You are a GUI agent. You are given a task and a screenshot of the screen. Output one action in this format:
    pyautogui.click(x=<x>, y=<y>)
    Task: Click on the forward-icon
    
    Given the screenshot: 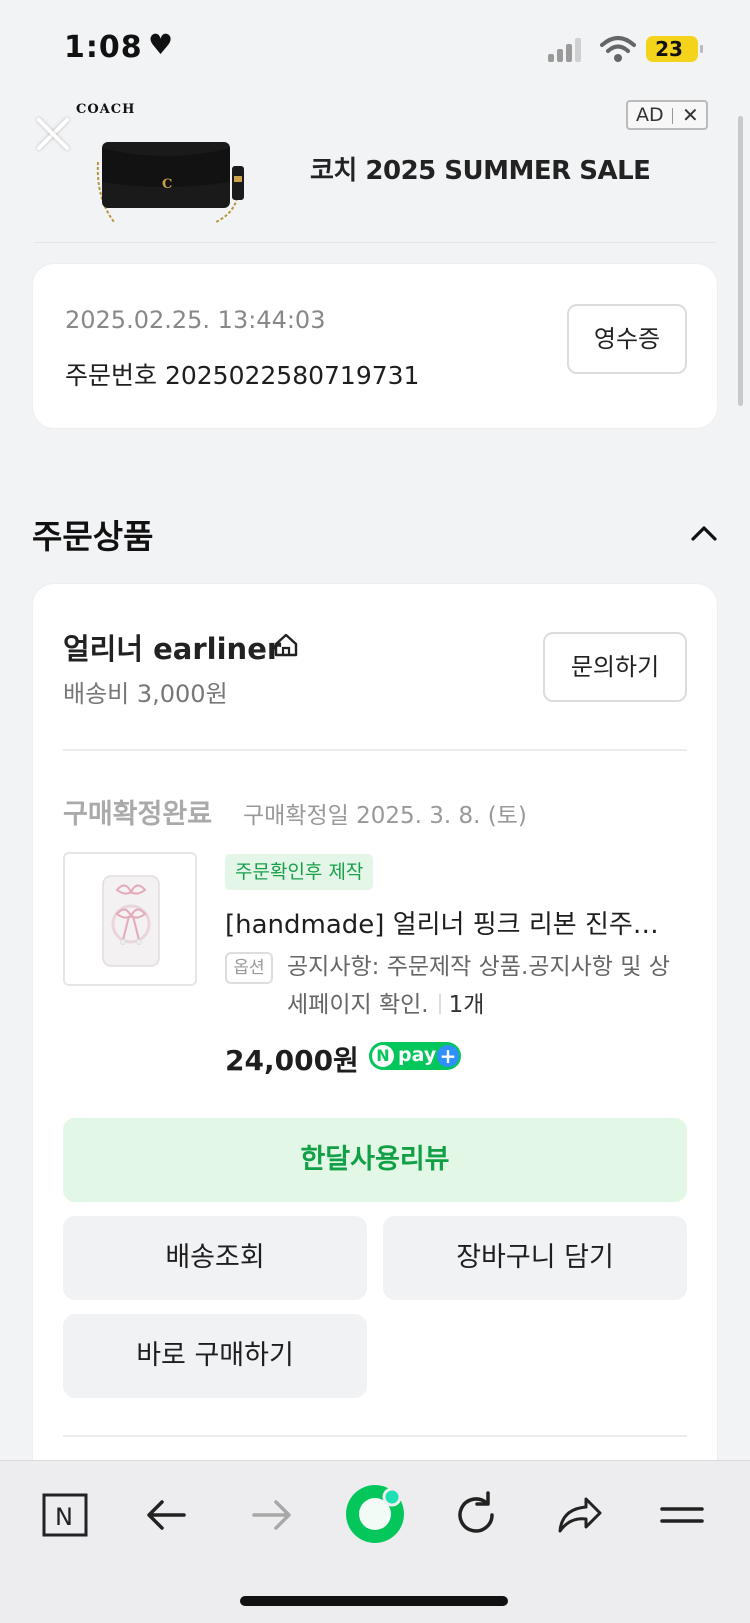 What is the action you would take?
    pyautogui.click(x=272, y=1515)
    